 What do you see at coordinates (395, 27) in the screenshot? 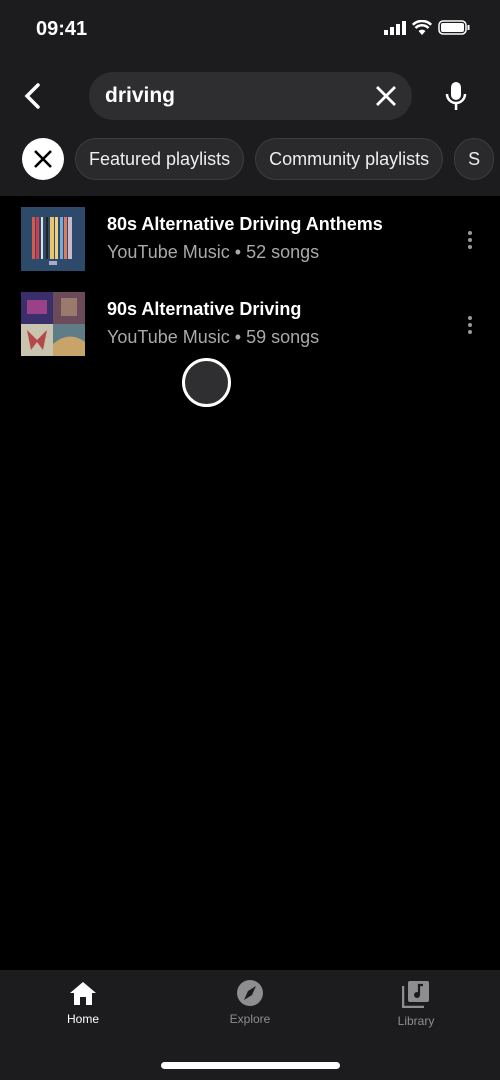
I see `signal-icon` at bounding box center [395, 27].